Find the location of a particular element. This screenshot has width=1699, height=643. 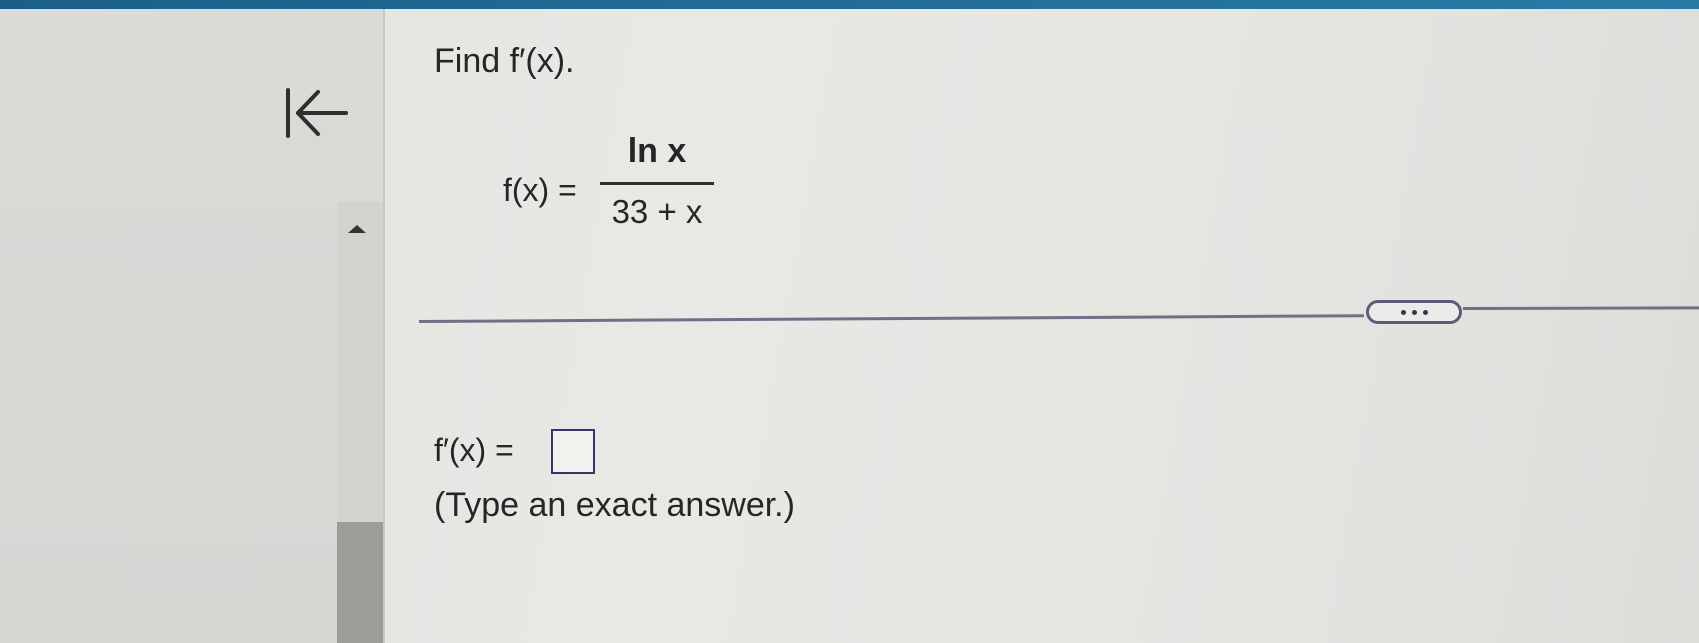

answer-label: f′(x) = is located at coordinates (474, 450).